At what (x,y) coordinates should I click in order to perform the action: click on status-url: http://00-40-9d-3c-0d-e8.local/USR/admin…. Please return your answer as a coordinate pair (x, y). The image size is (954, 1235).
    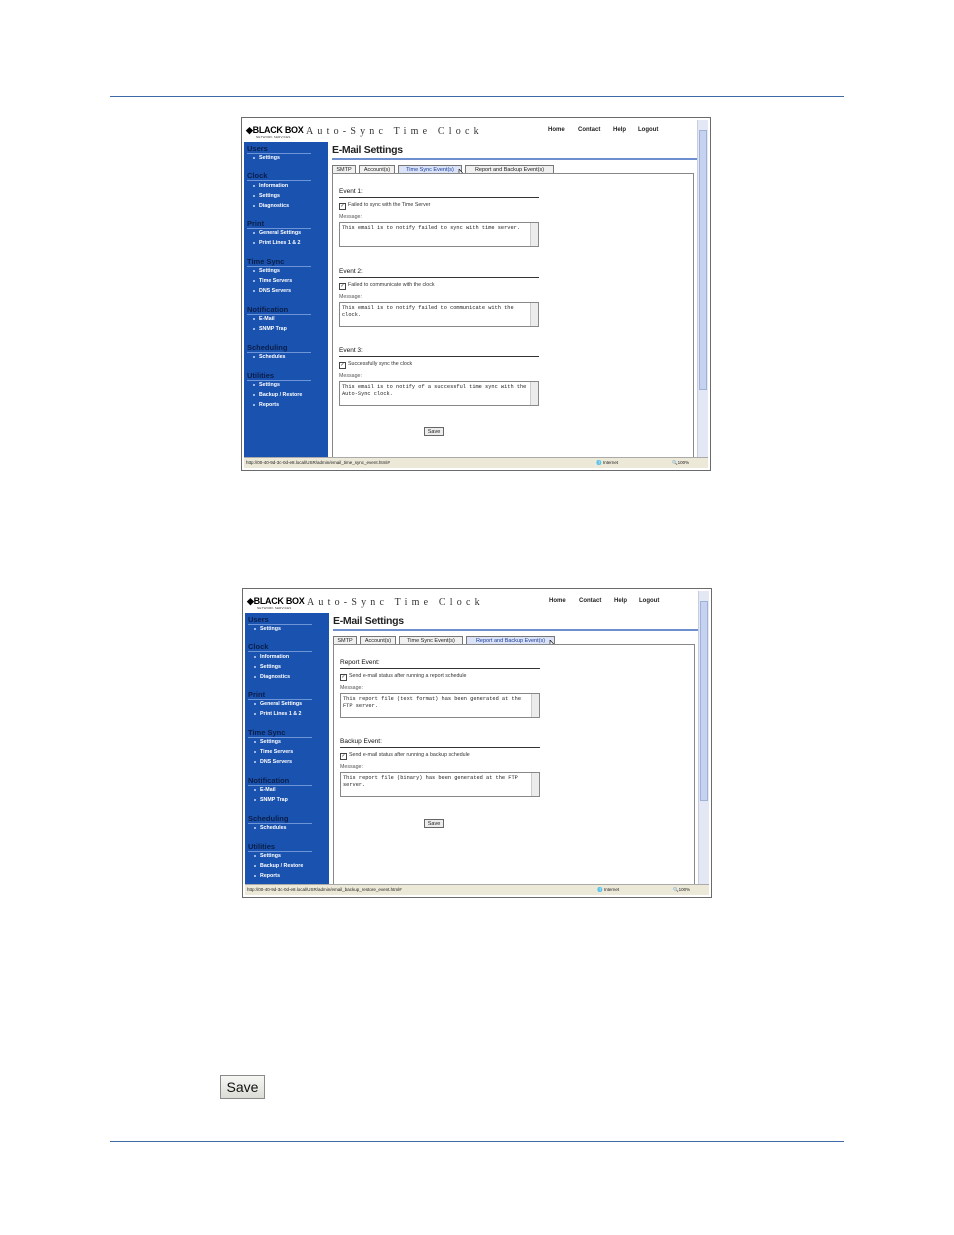
    Looking at the image, I should click on (318, 462).